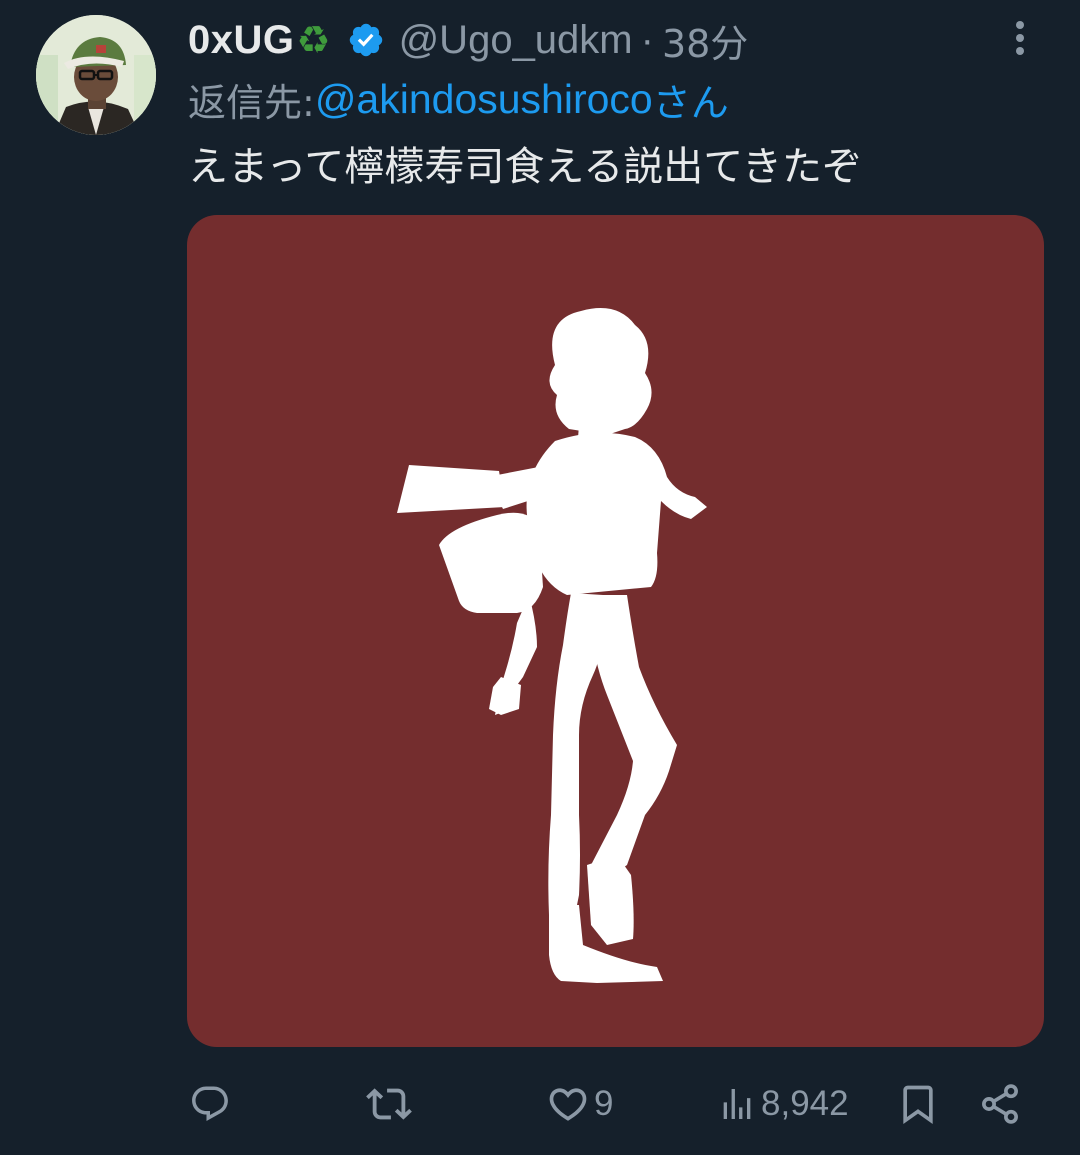 This screenshot has height=1155, width=1080. Describe the element at coordinates (525, 167) in the screenshot. I see `tweet-text: えまって檸檬寿司食える説出てきたぞ` at that location.